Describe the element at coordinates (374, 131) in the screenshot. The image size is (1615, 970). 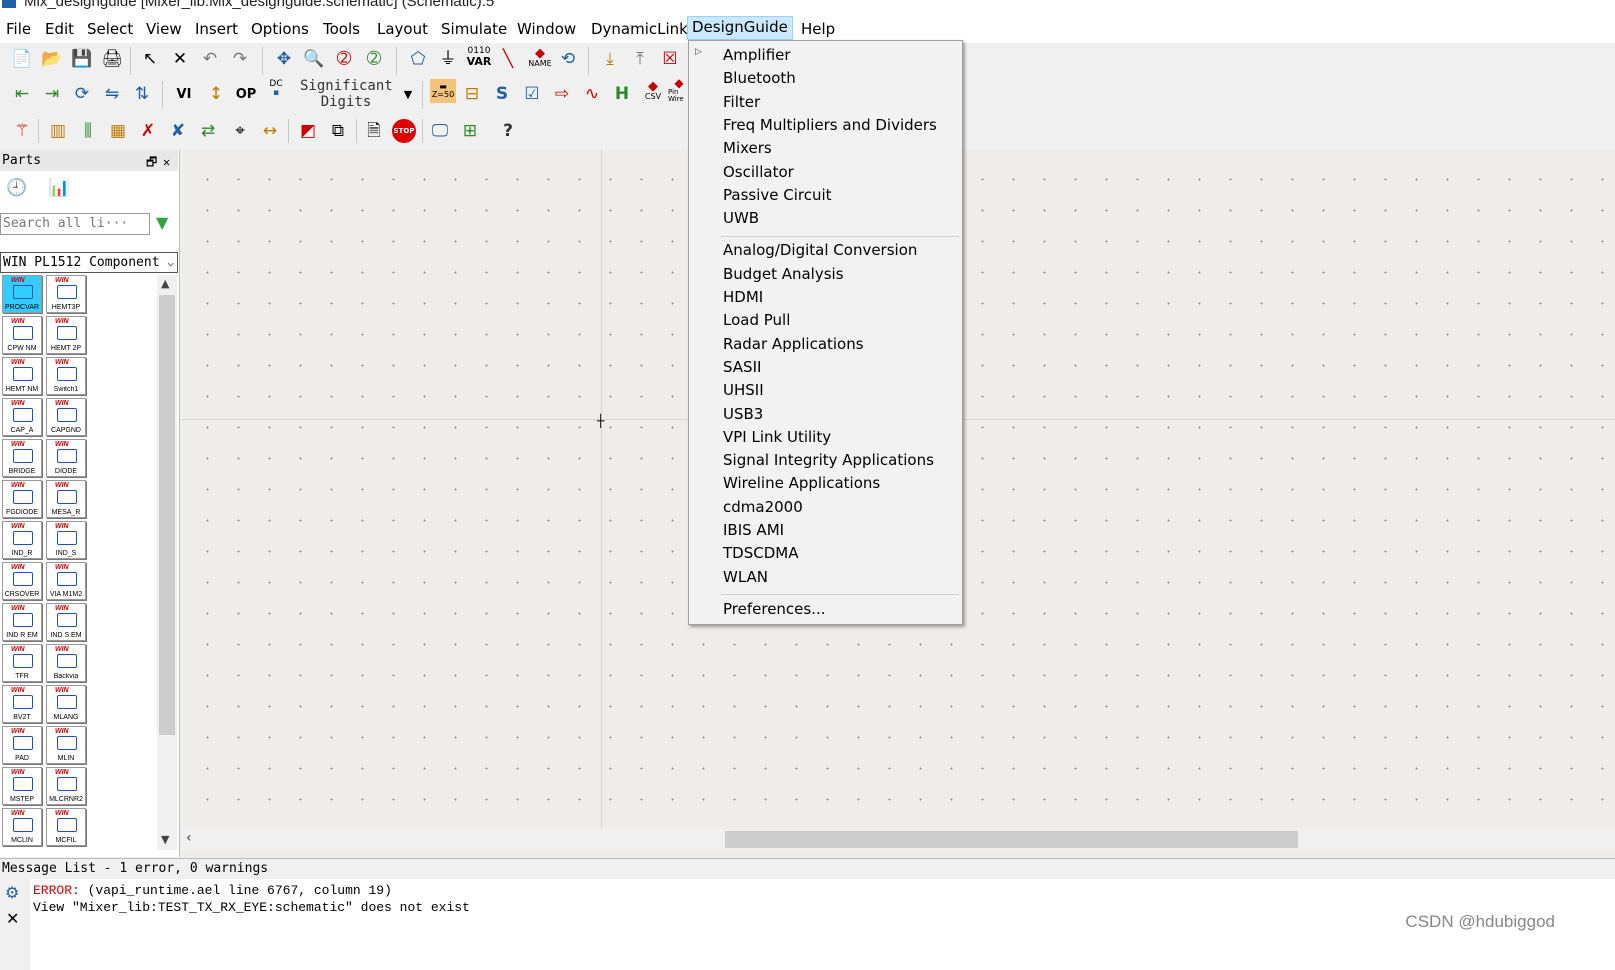
I see `document-icon: 🗎` at that location.